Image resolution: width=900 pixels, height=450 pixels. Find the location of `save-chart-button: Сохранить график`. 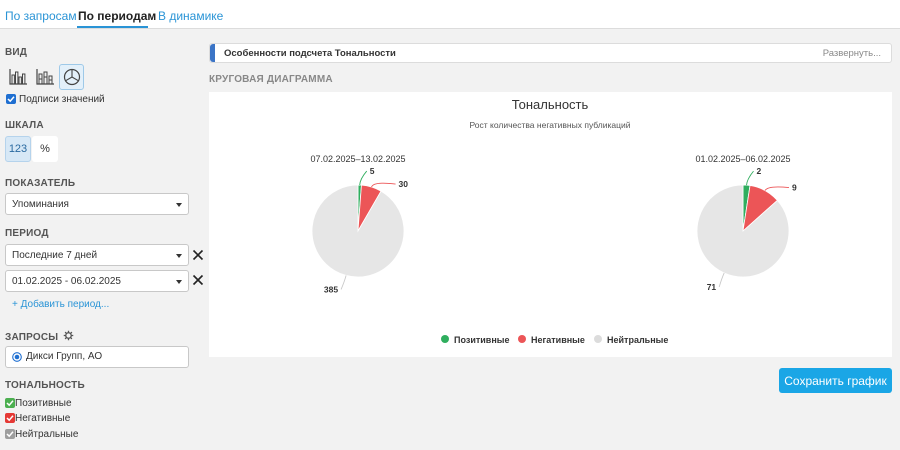

save-chart-button: Сохранить график is located at coordinates (835, 380).